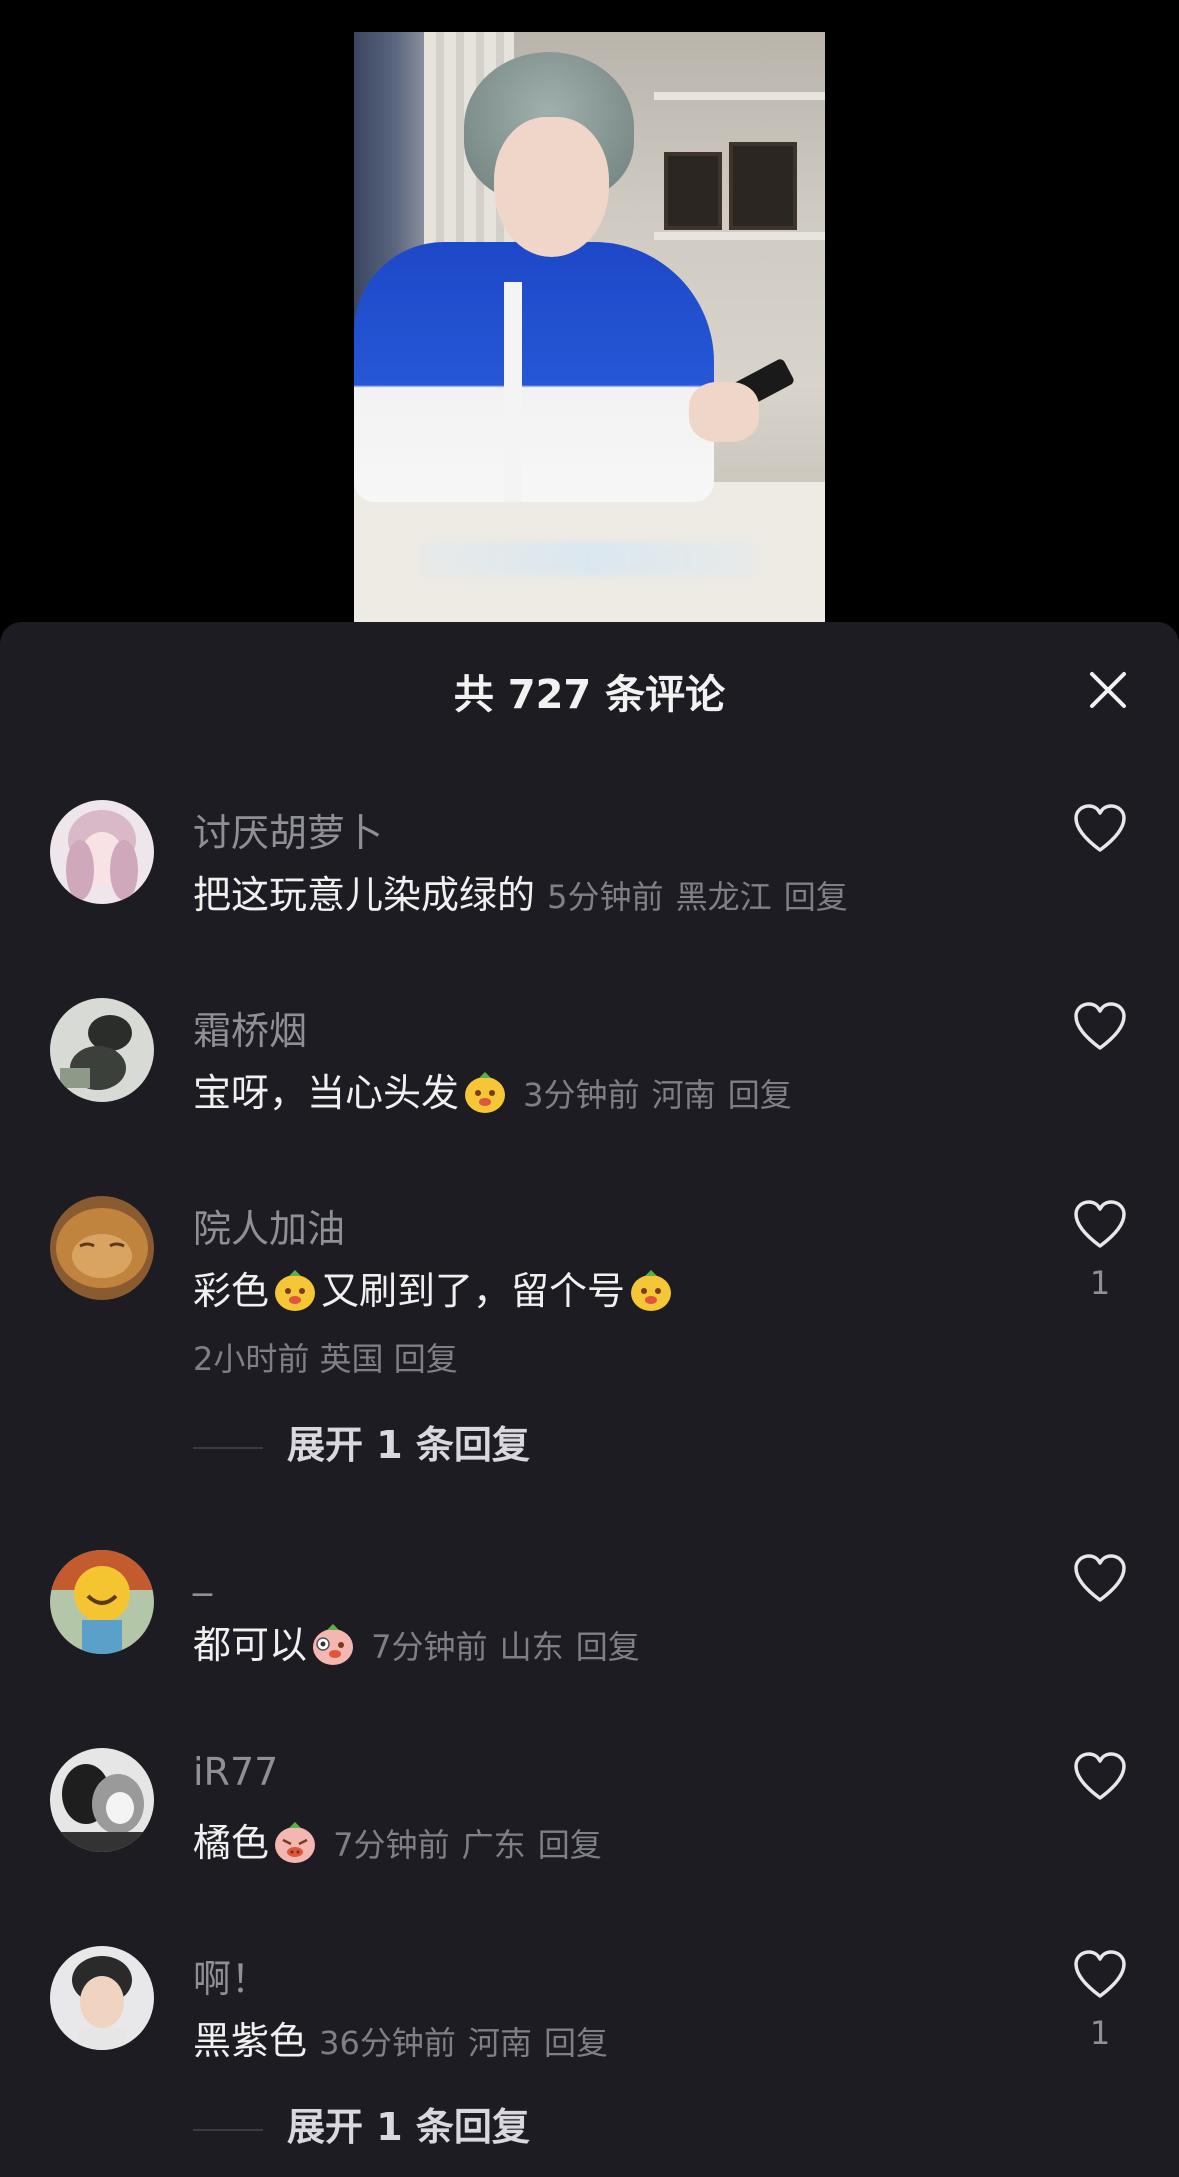 The width and height of the screenshot is (1179, 2177). I want to click on comment-username: 霜桥烟, so click(250, 1027).